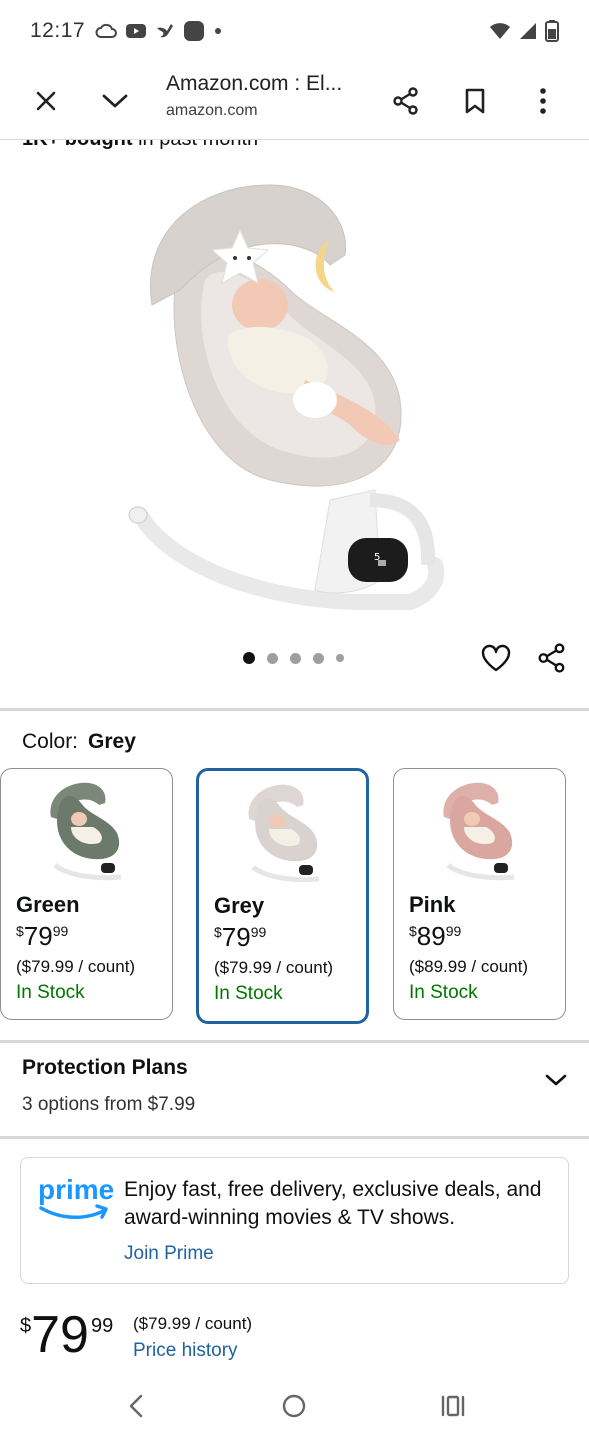 Image resolution: width=589 pixels, height=1440 pixels. I want to click on recents-icon, so click(453, 1406).